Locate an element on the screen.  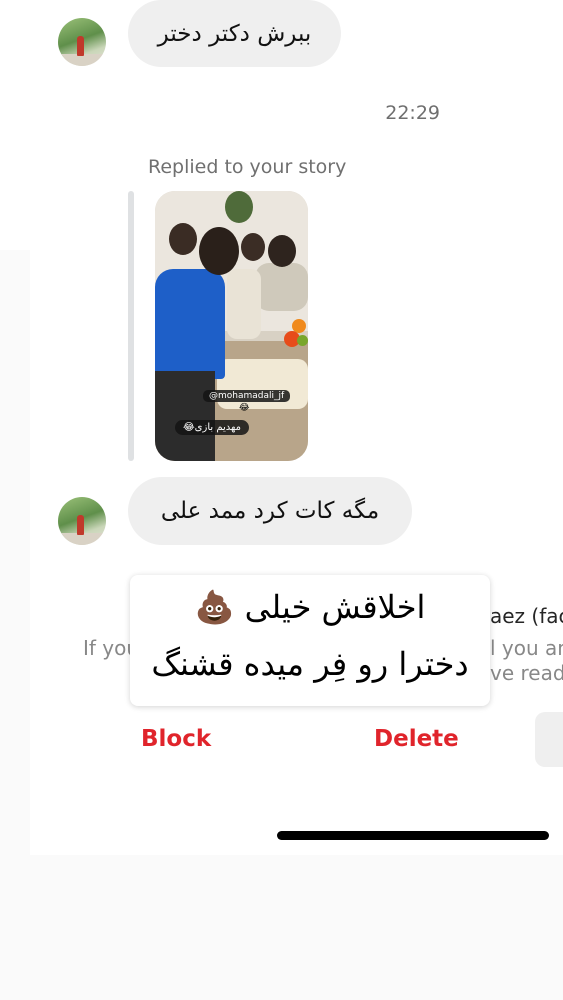
request-info-text: ve read is located at coordinates (526, 673).